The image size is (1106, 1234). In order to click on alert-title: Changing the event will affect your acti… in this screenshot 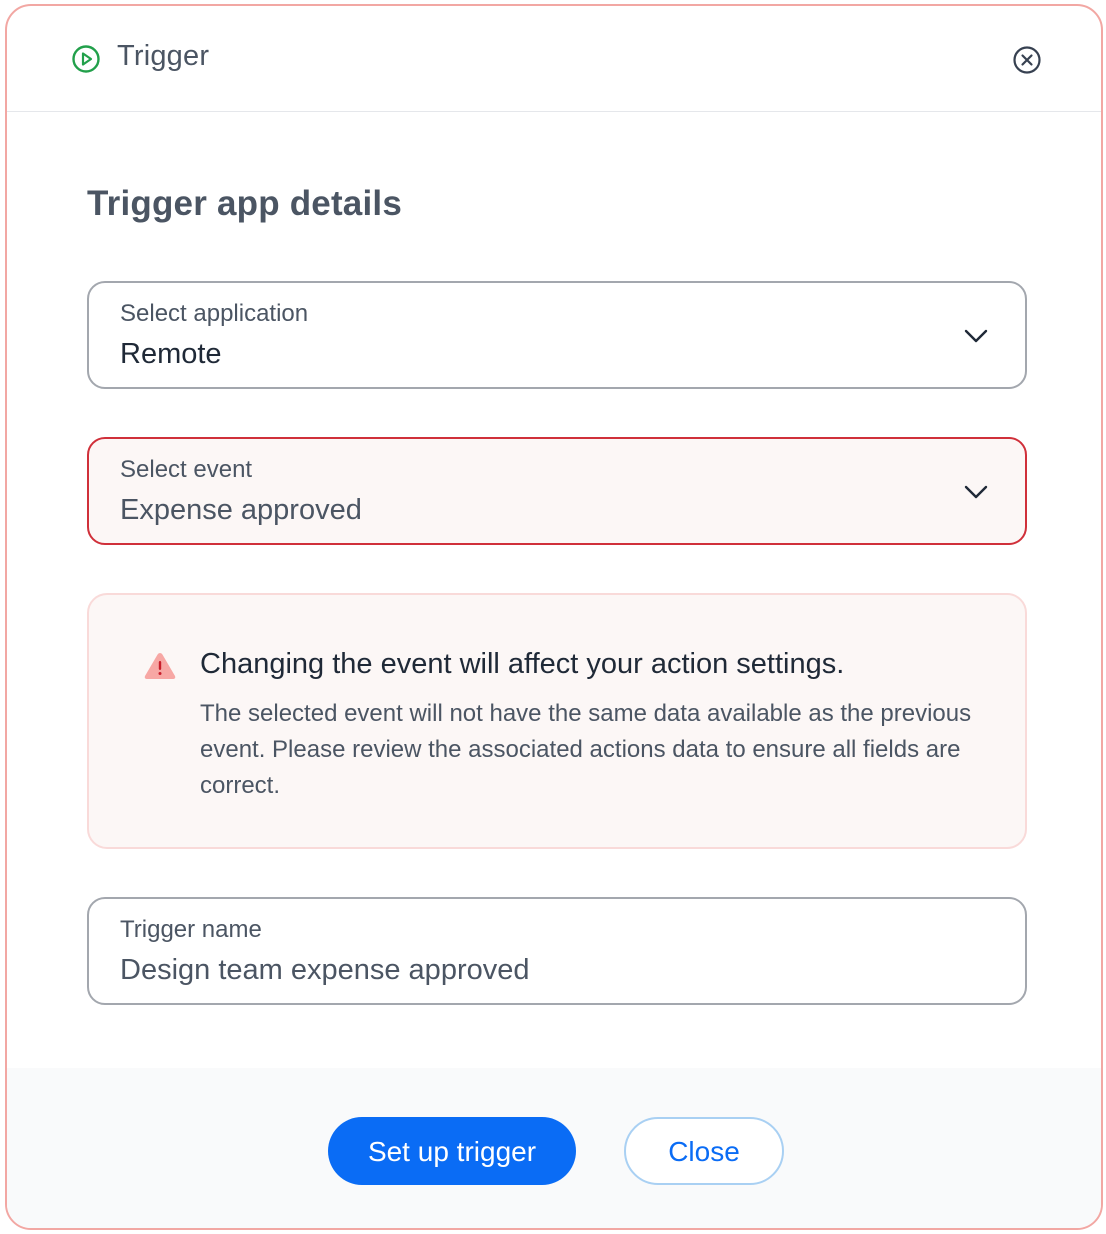, I will do `click(522, 664)`.